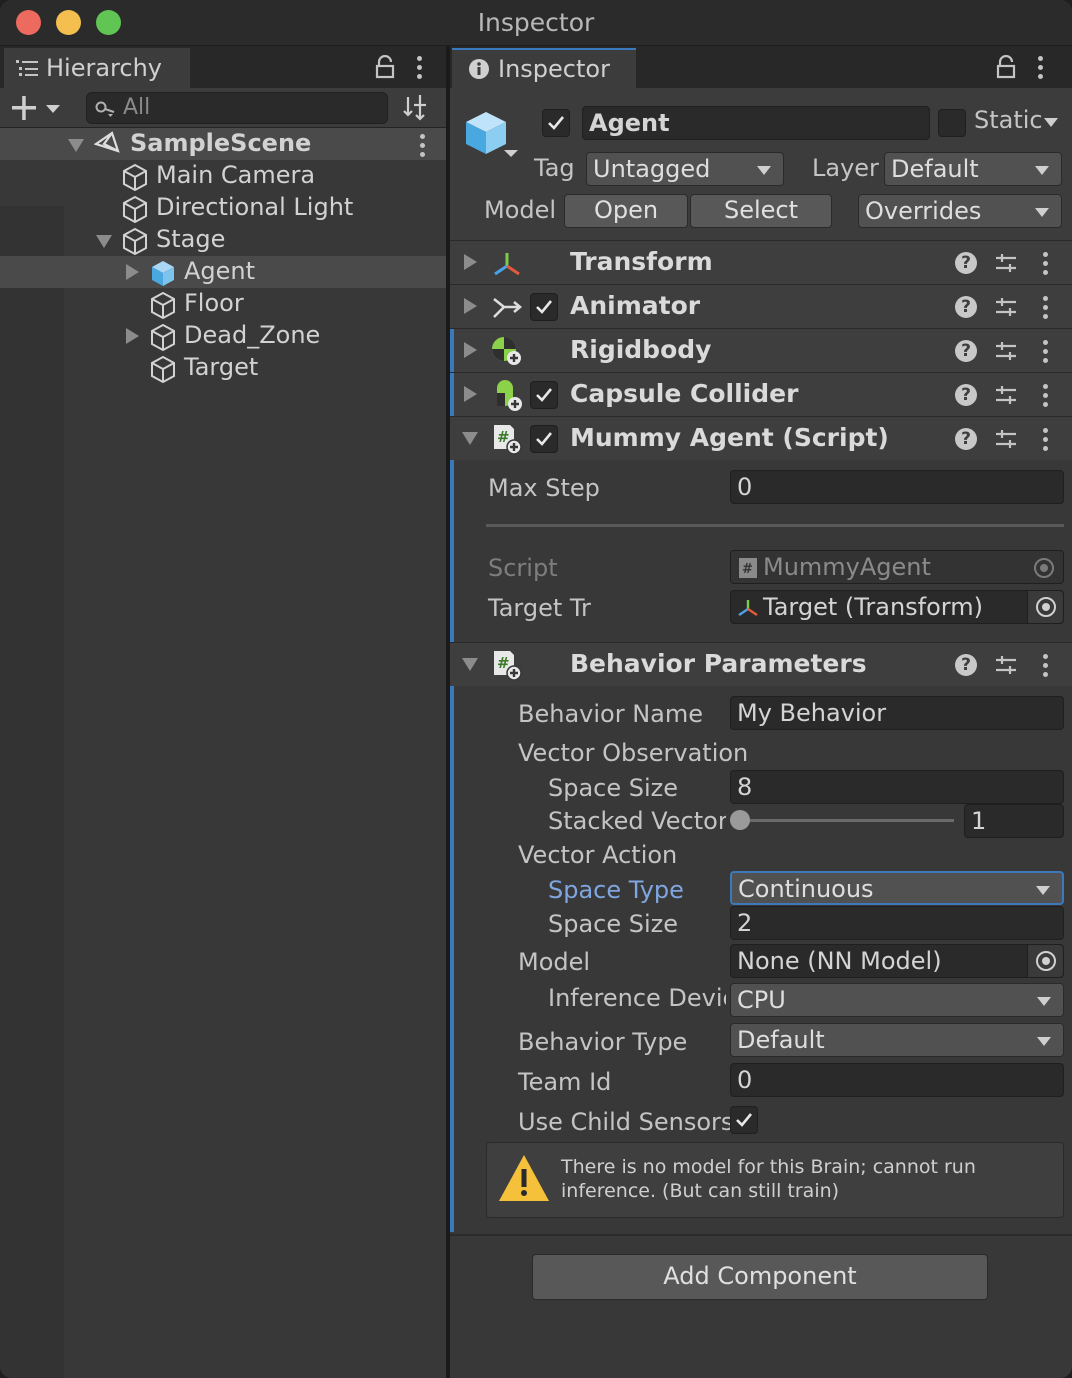 The width and height of the screenshot is (1072, 1378). Describe the element at coordinates (423, 147) in the screenshot. I see `scene-menu-icon` at that location.